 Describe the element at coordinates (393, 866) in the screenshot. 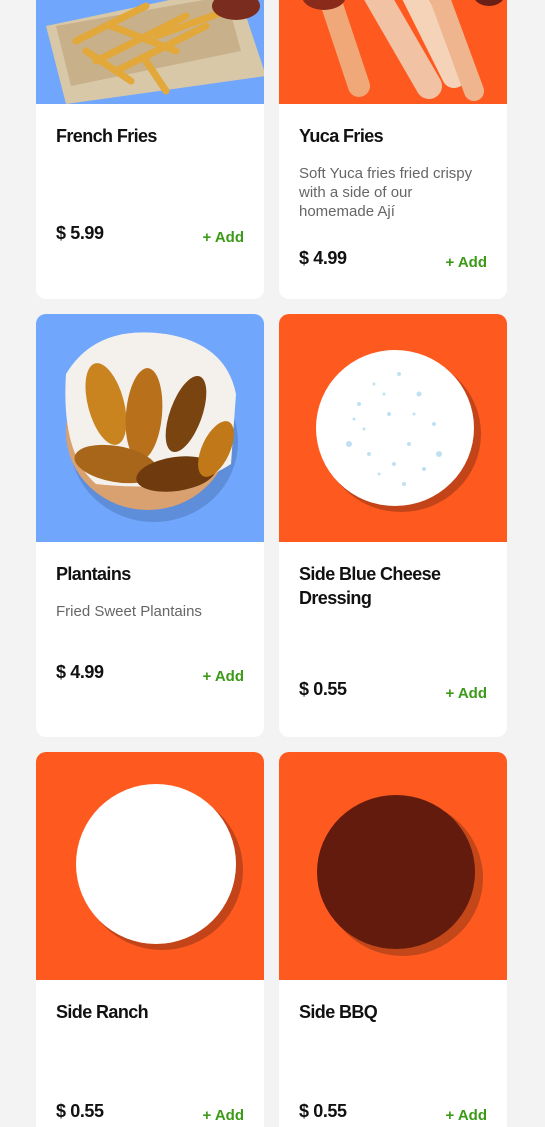

I see `bbq-sauce-image` at that location.